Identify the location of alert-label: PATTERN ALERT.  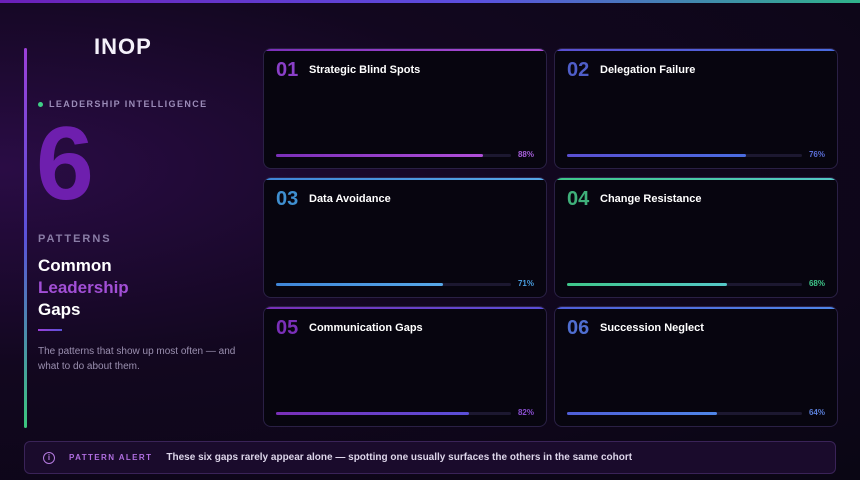
(111, 457).